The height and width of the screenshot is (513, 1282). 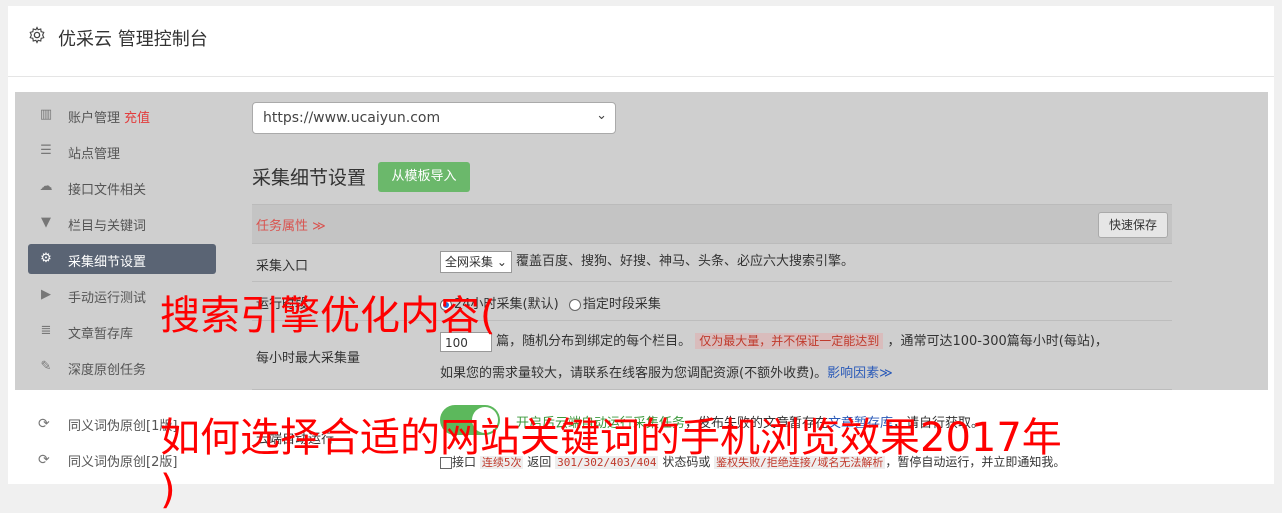 I want to click on filter-icon: ▼, so click(x=46, y=222).